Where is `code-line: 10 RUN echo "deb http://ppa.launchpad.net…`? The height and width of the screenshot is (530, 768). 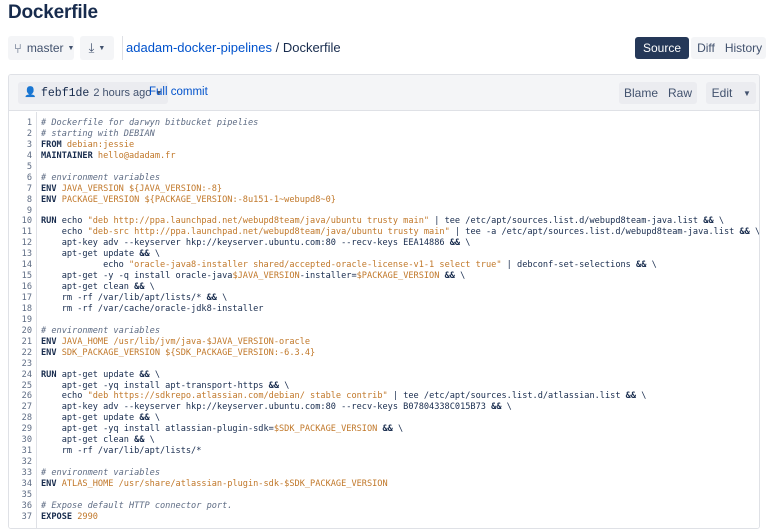
code-line: 10 RUN echo "deb http://ppa.launchpad.net… is located at coordinates (384, 221).